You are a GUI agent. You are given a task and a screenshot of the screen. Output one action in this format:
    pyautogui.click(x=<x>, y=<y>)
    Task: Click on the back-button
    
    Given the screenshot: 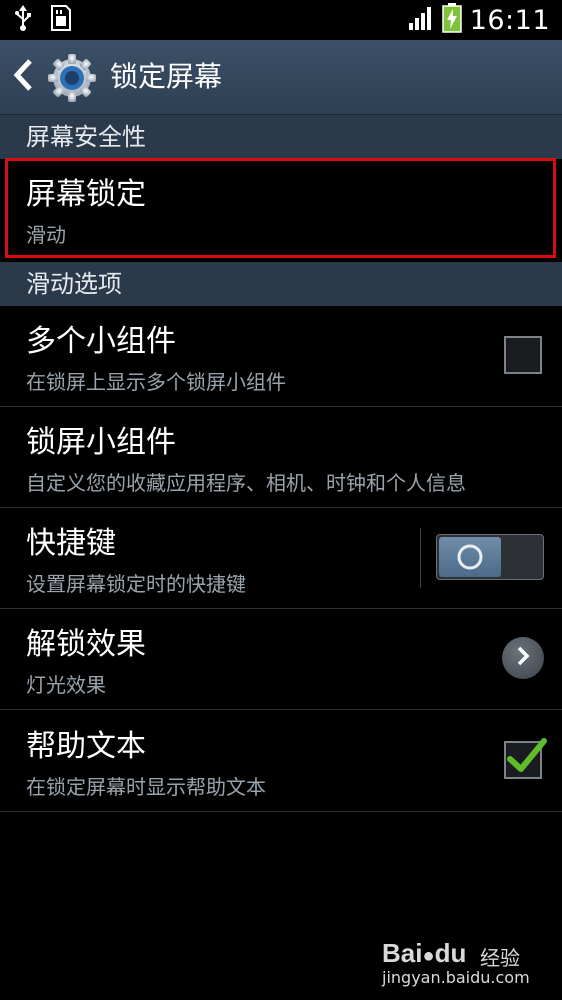 What is the action you would take?
    pyautogui.click(x=23, y=77)
    